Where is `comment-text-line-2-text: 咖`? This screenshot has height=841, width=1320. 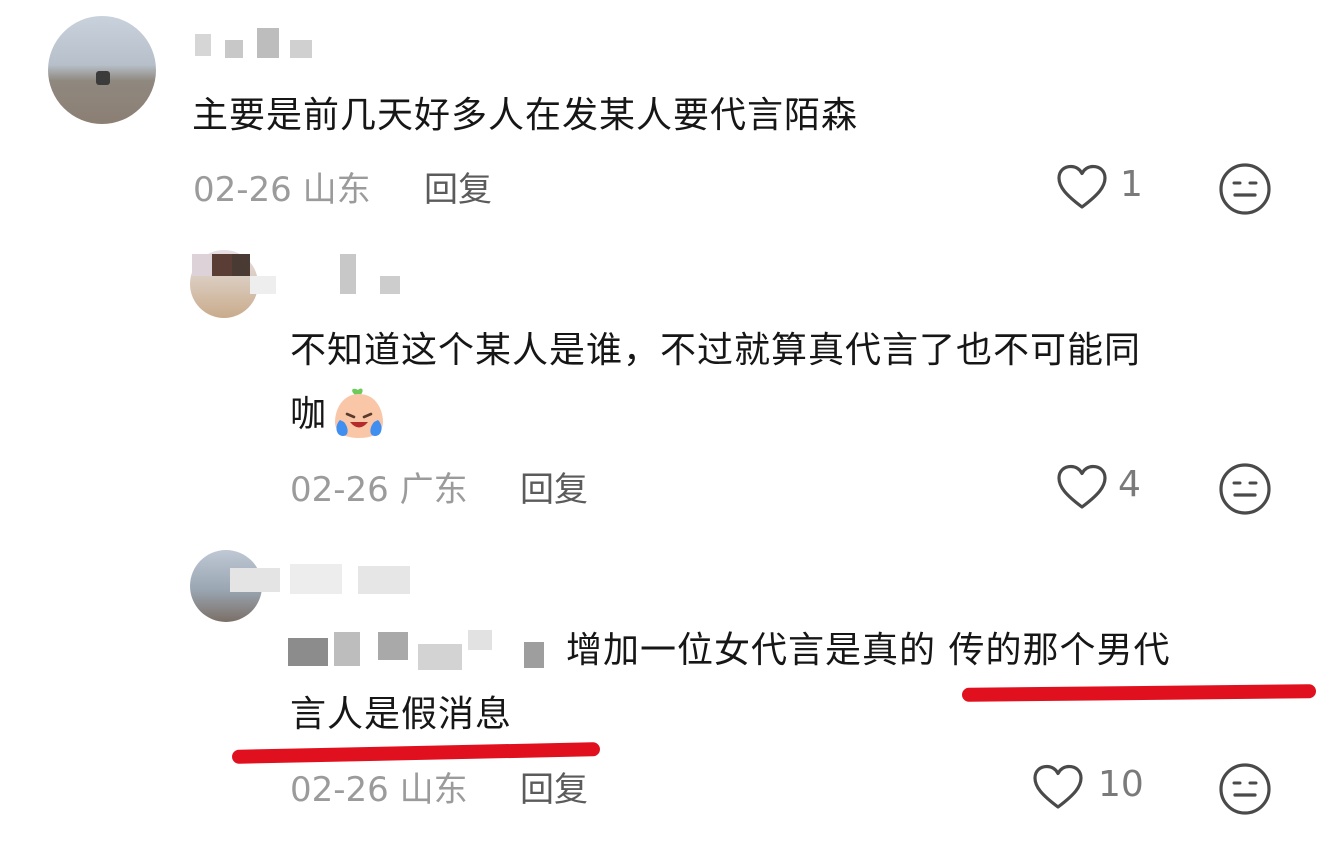
comment-text-line-2-text: 咖 is located at coordinates (309, 414).